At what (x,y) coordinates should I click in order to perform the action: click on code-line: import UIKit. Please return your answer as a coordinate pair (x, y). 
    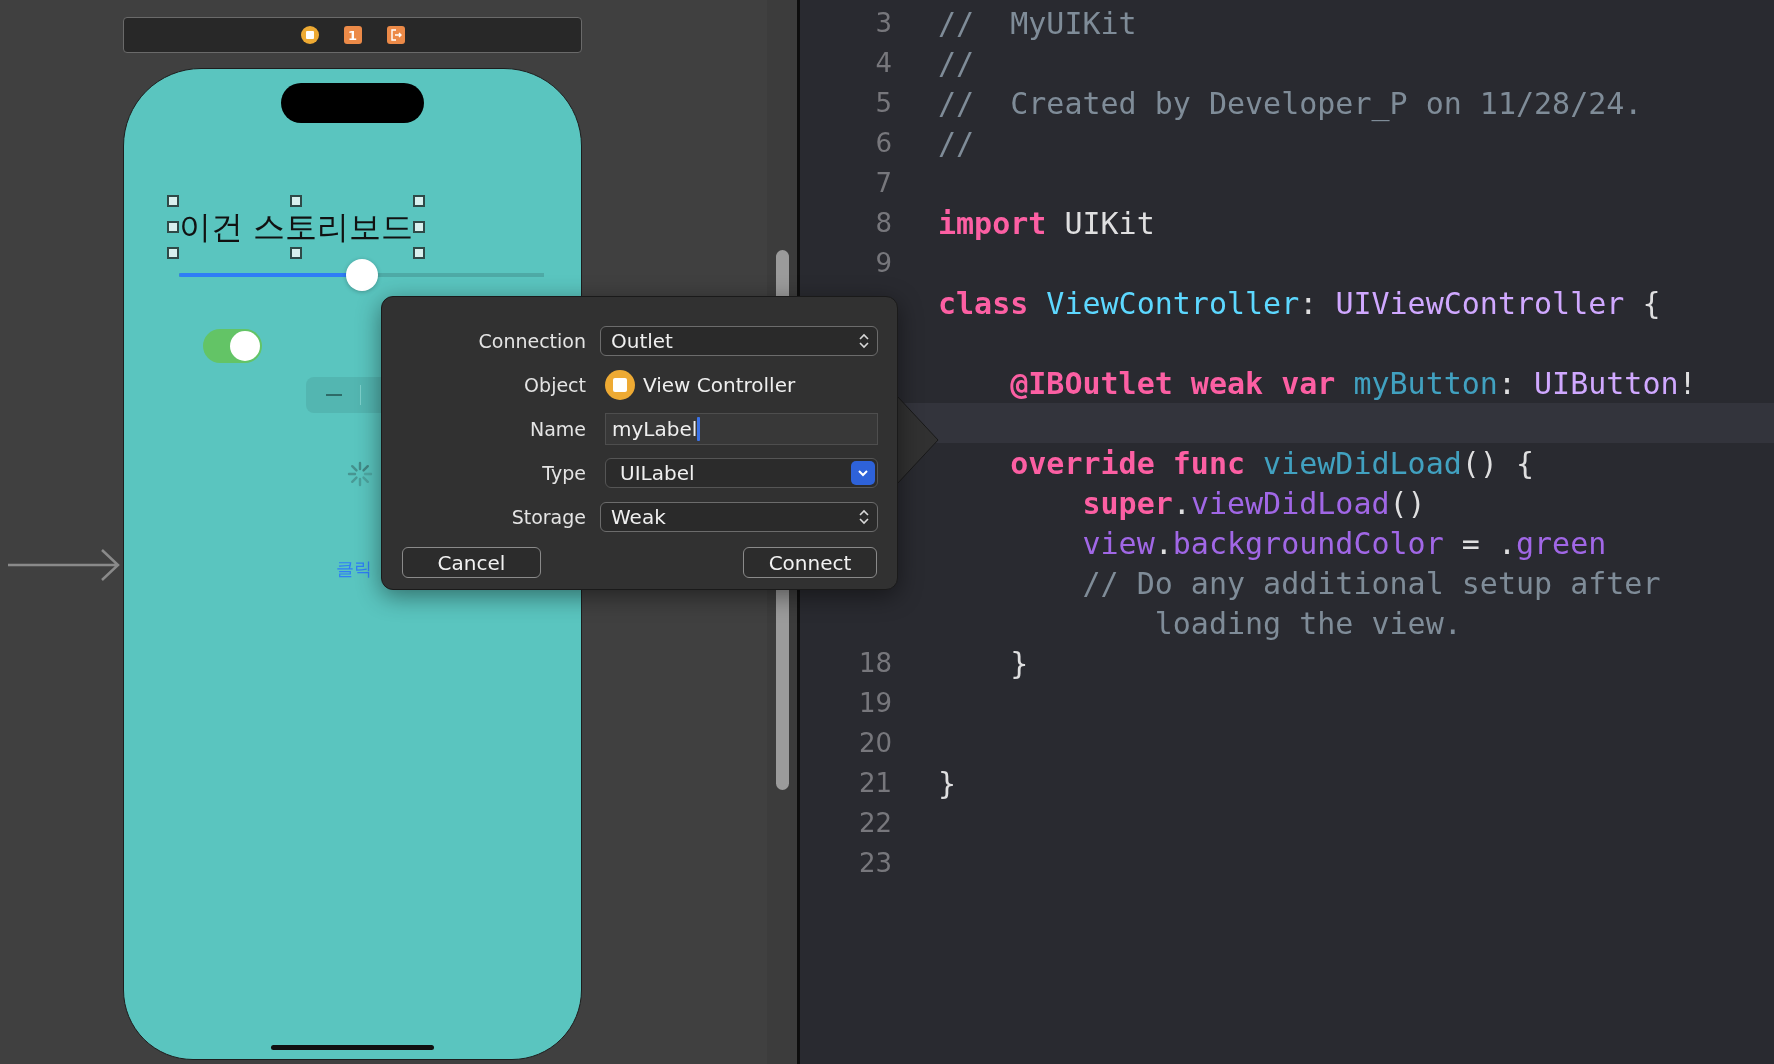
    Looking at the image, I should click on (1046, 223).